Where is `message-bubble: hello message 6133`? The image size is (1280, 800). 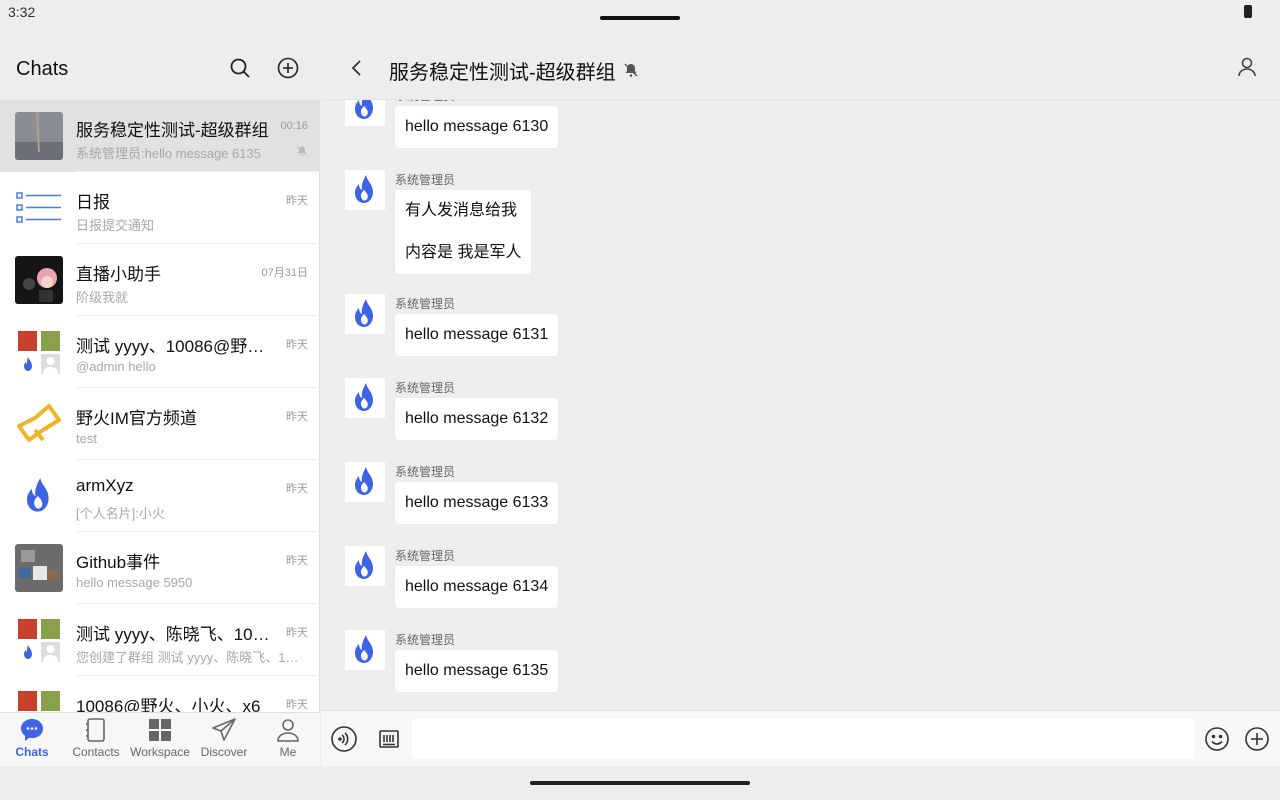
message-bubble: hello message 6133 is located at coordinates (477, 503).